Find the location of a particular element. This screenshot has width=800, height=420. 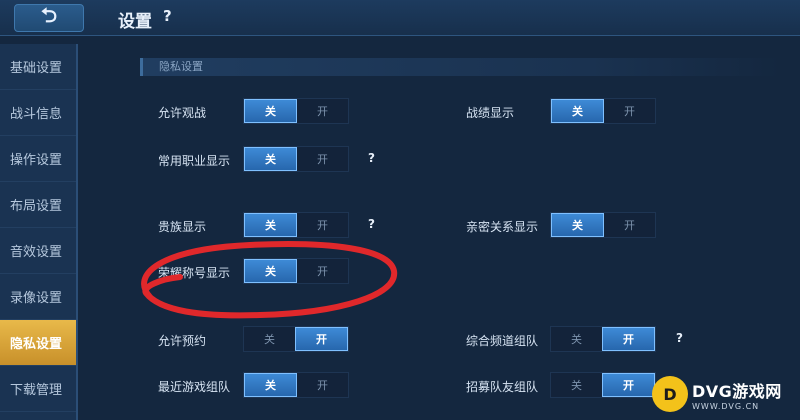

label-noble-display: 贵族显示 is located at coordinates (182, 227).